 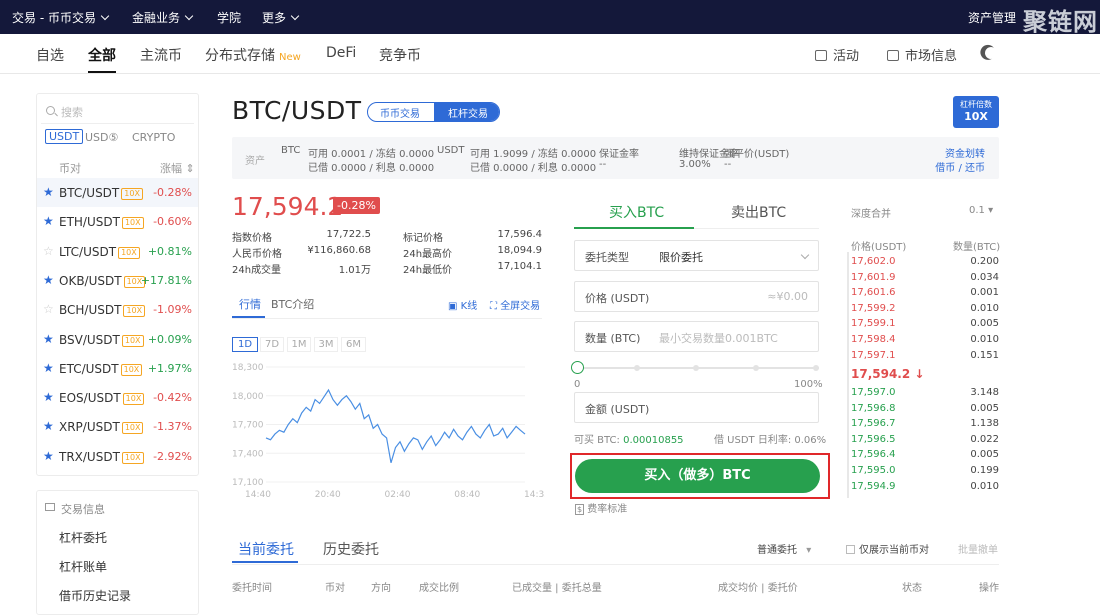 What do you see at coordinates (925, 341) in the screenshot?
I see `orderbook-row: 17,598.4 0.010` at bounding box center [925, 341].